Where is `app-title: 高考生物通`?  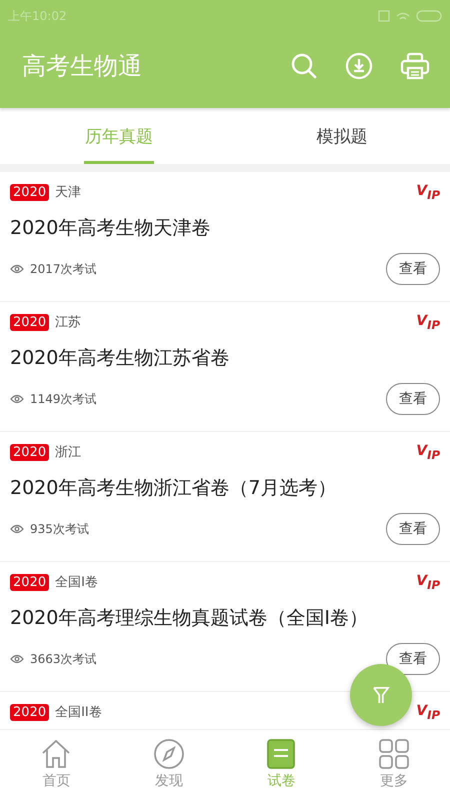 app-title: 高考生物通 is located at coordinates (82, 66).